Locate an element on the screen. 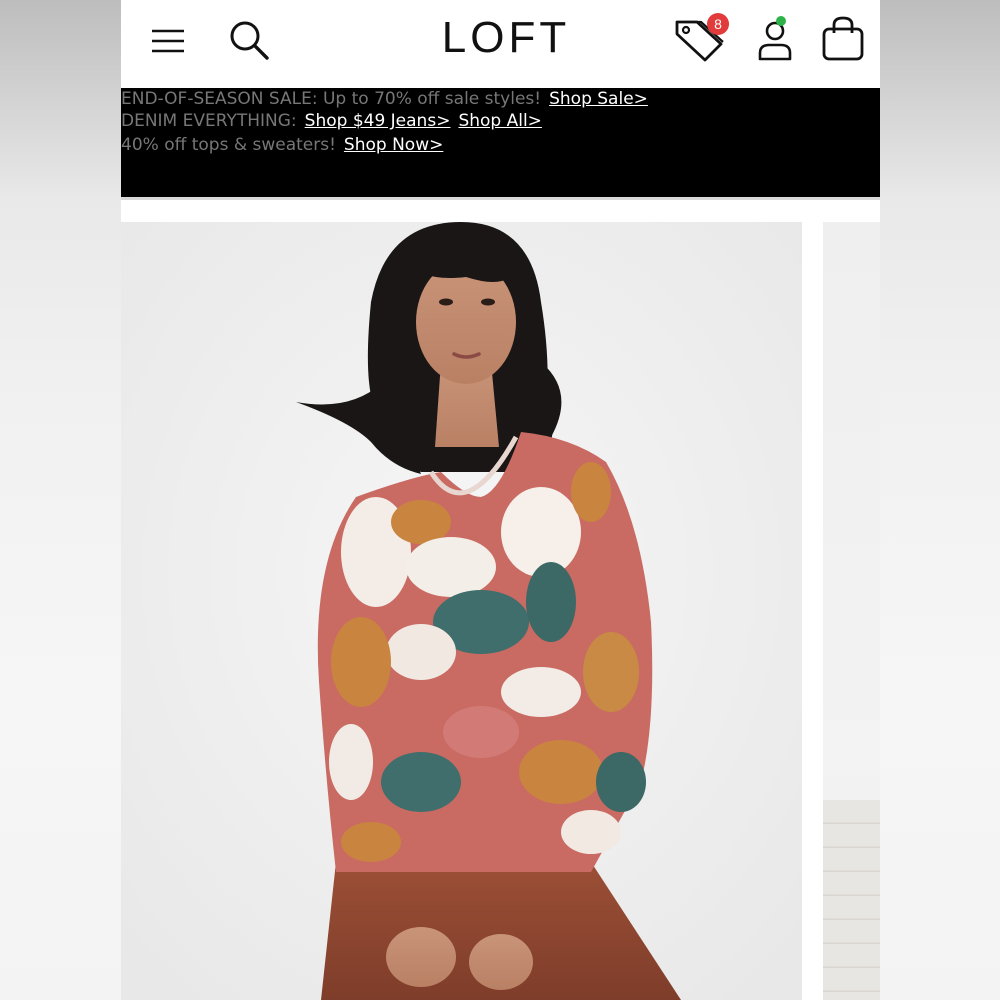  shopping-bag-icon is located at coordinates (843, 38).